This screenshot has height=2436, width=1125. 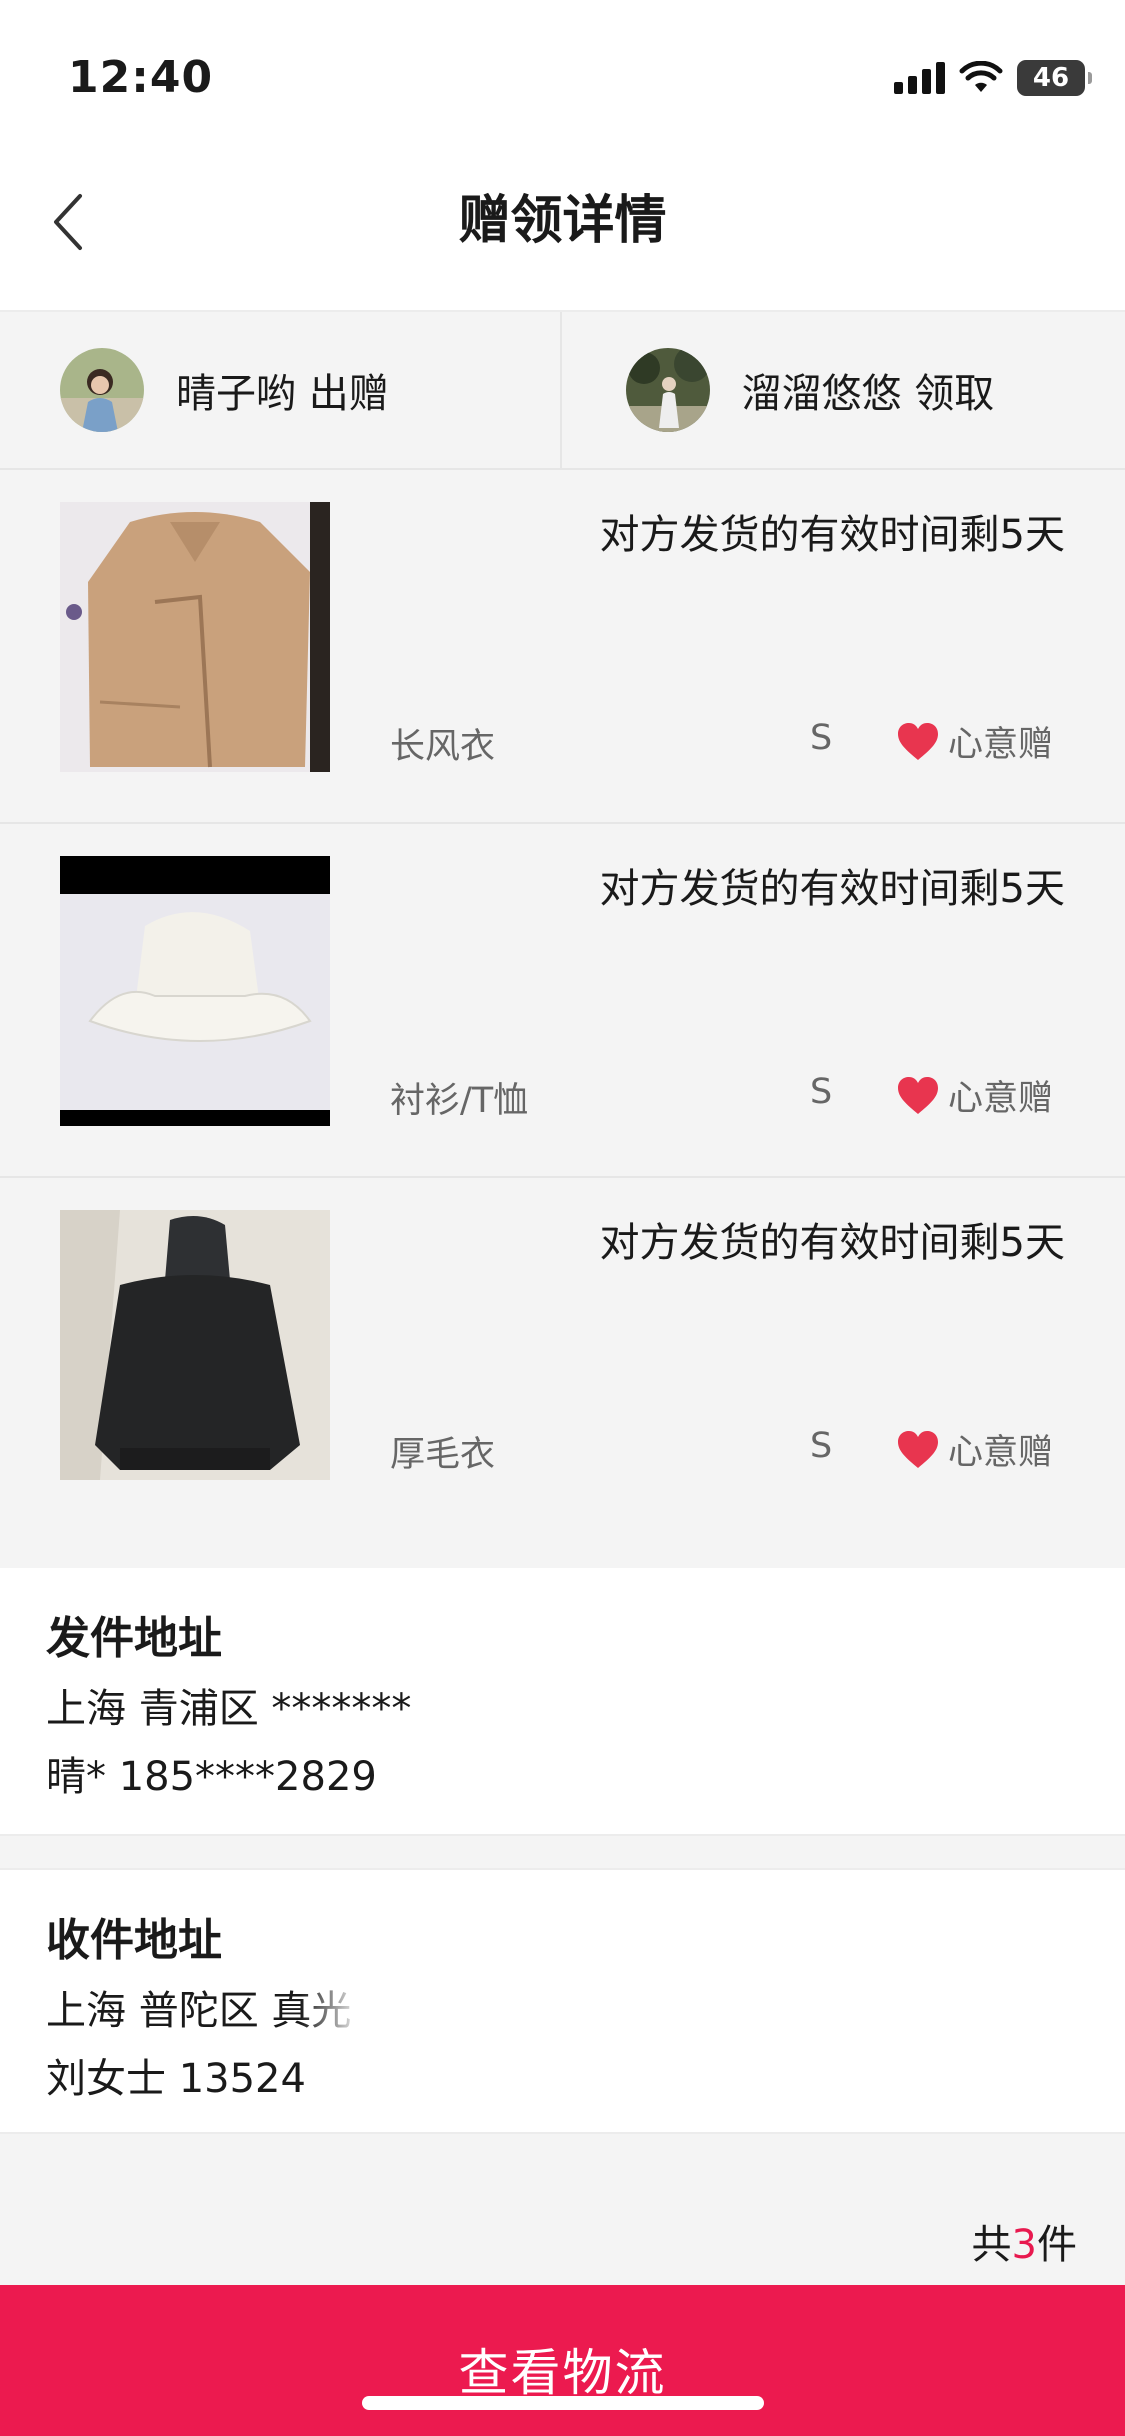 I want to click on item-image-sweater, so click(x=195, y=1345).